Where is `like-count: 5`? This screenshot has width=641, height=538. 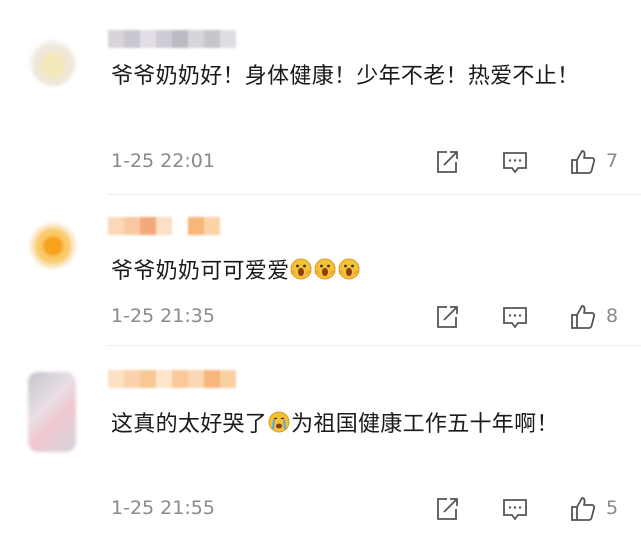
like-count: 5 is located at coordinates (612, 508).